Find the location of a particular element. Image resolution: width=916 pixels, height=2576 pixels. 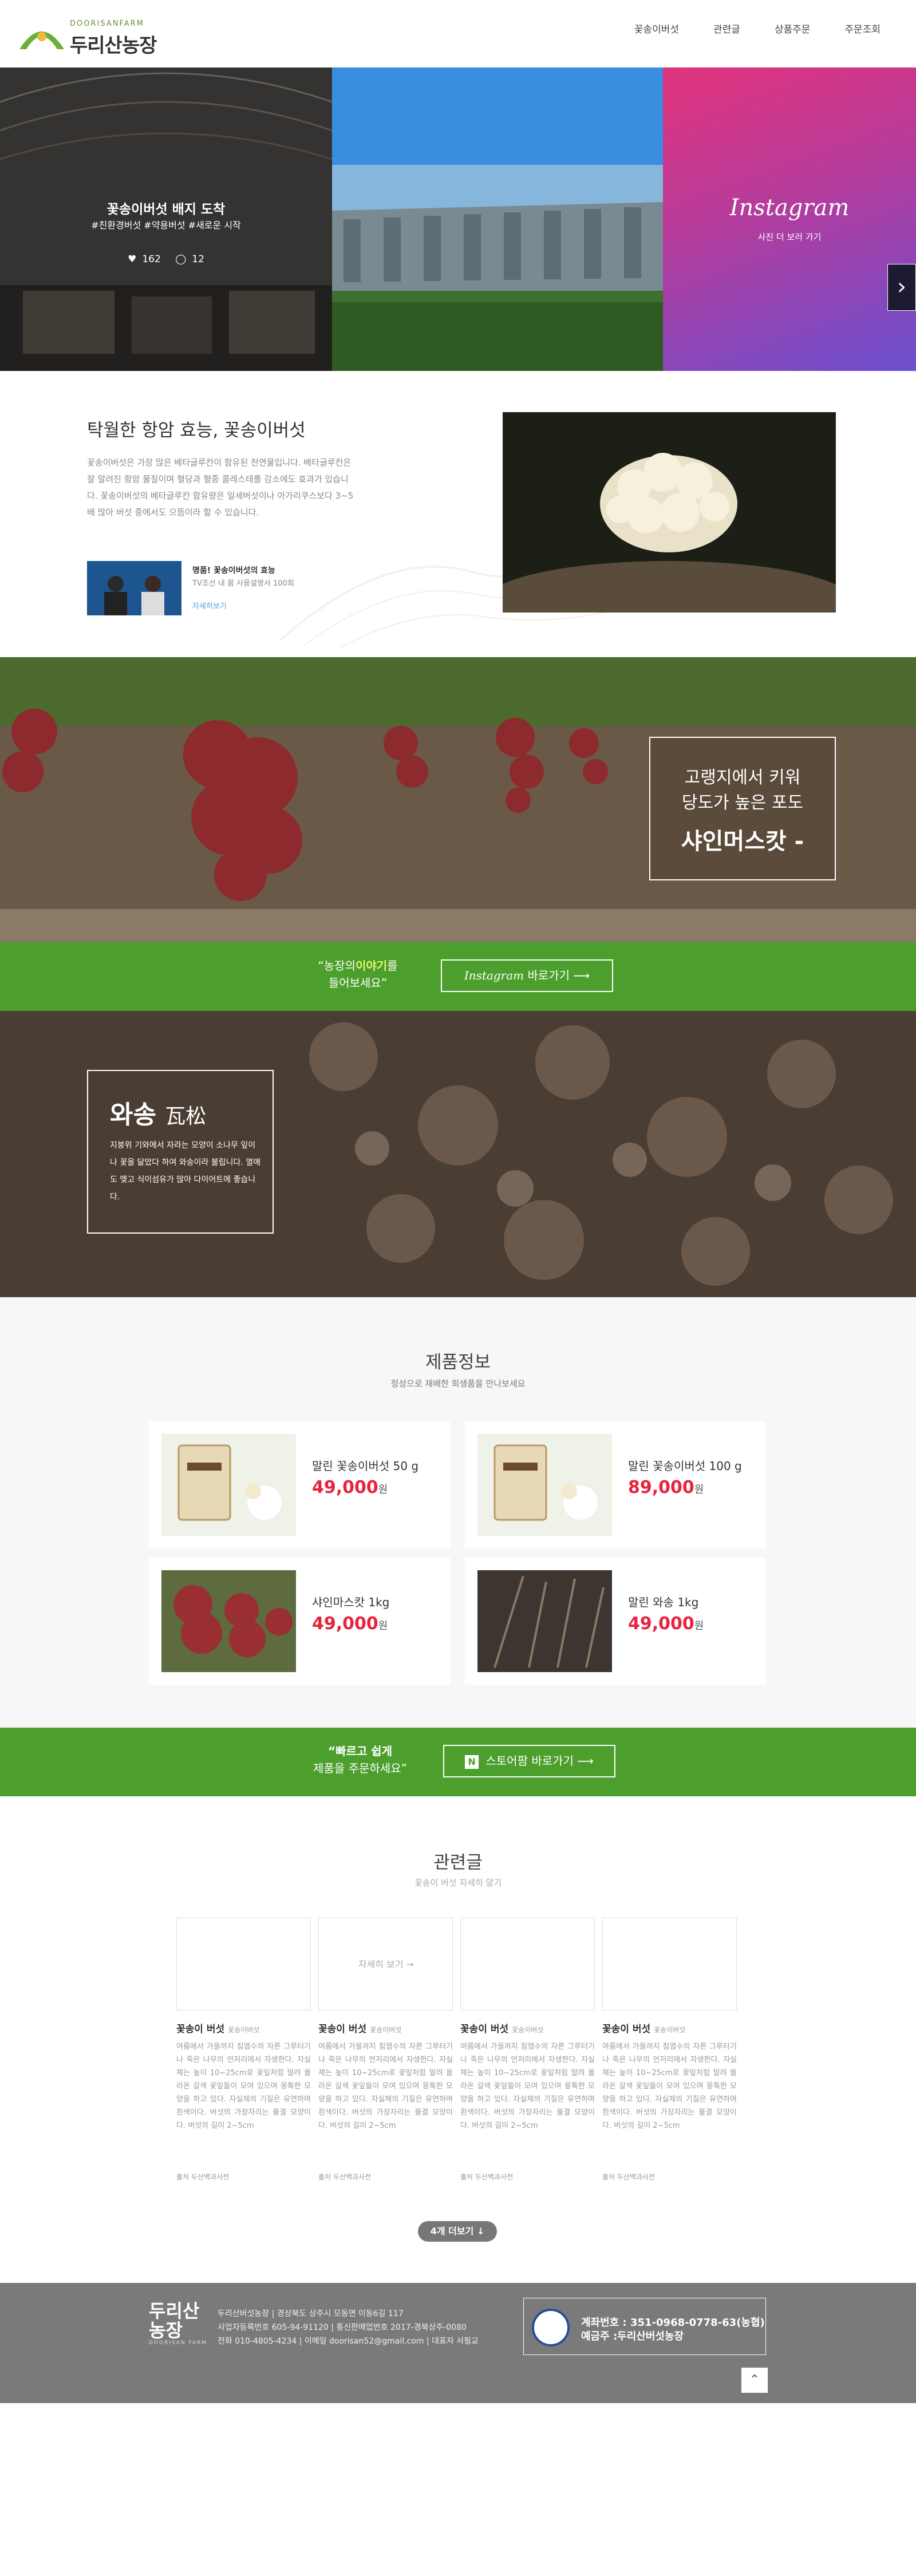

tv-caption-title: 명품! 꽃송이버섯의 효능 is located at coordinates (233, 570).